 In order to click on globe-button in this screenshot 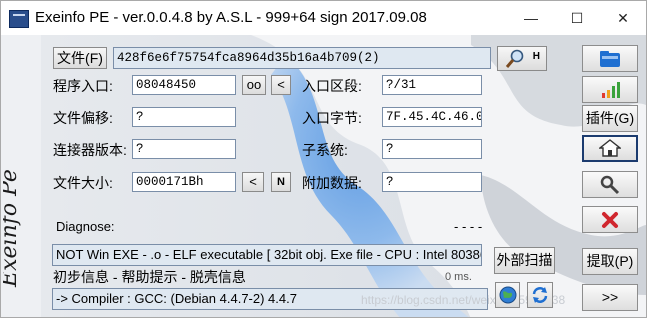, I will do `click(507, 295)`.